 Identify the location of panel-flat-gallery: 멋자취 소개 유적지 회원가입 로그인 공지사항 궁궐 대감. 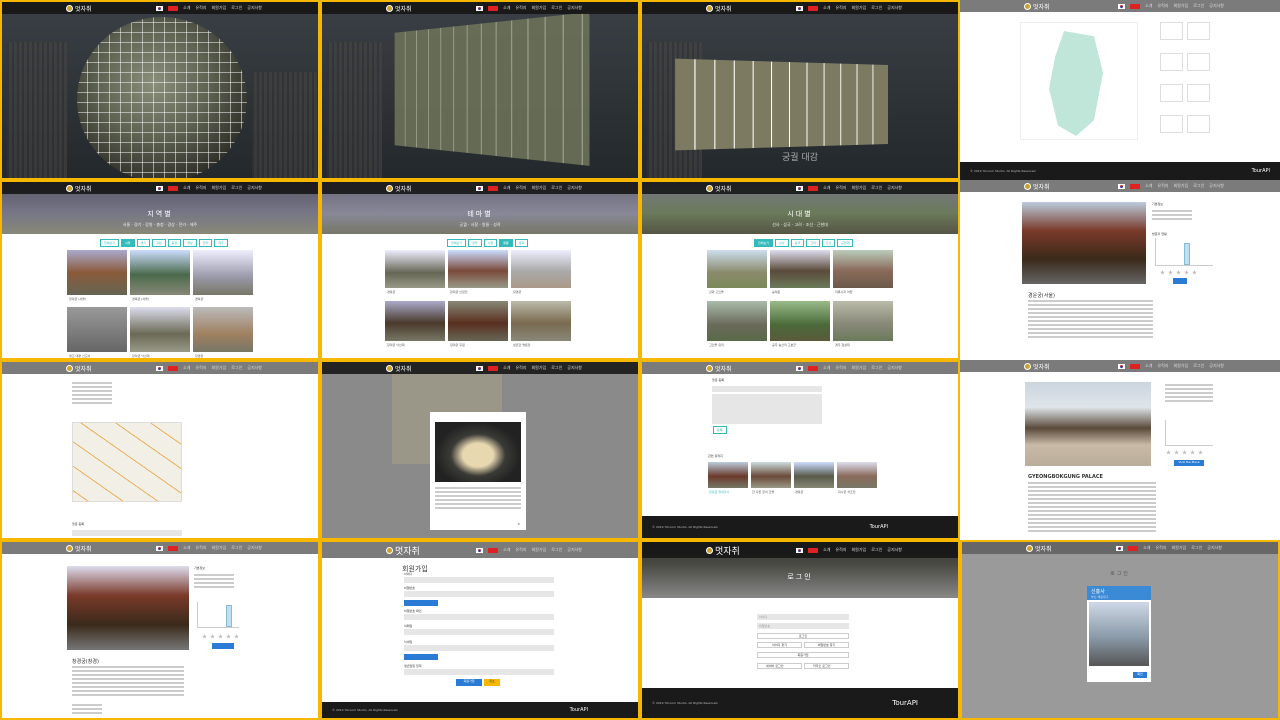
(800, 90).